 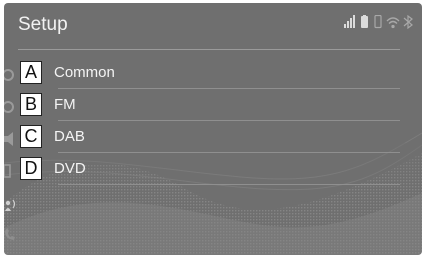 What do you see at coordinates (364, 21) in the screenshot?
I see `battery-icon` at bounding box center [364, 21].